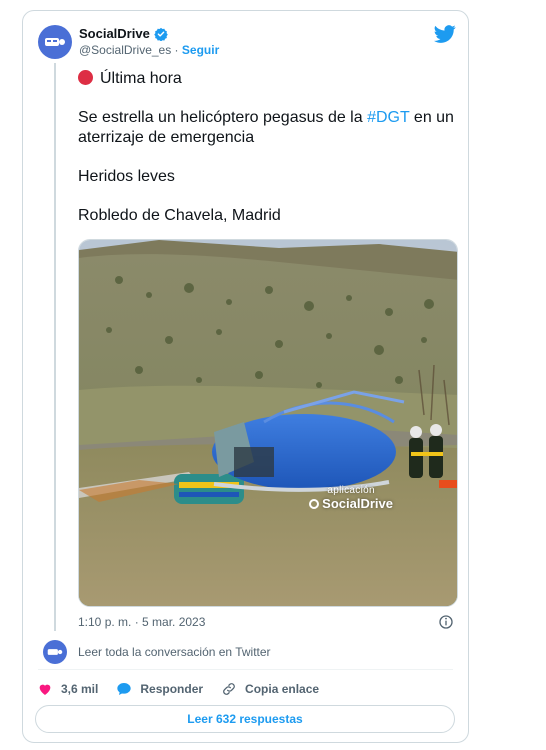 The height and width of the screenshot is (750, 546). What do you see at coordinates (314, 503) in the screenshot?
I see `socialdrive-ring-icon` at bounding box center [314, 503].